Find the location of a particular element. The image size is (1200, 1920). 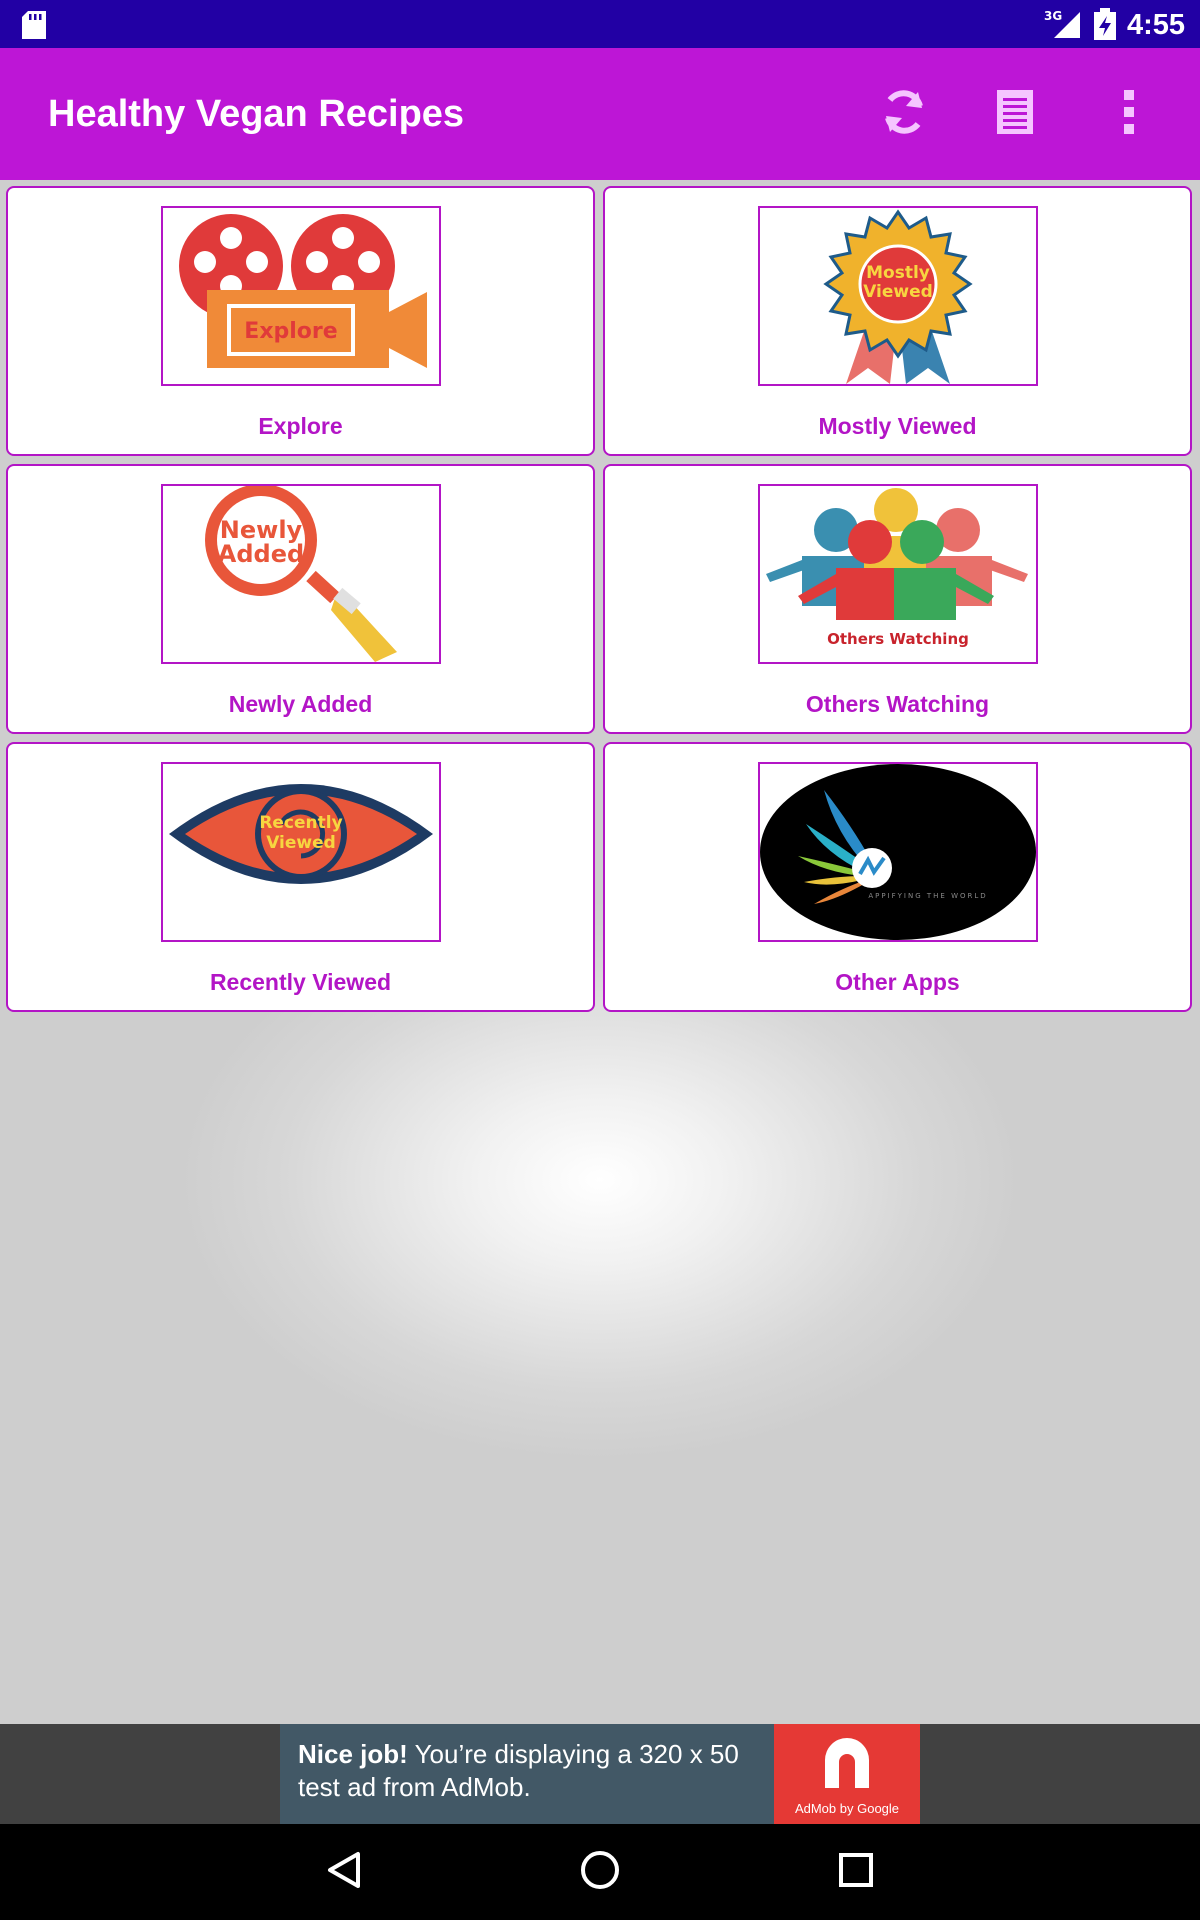

wings-logo-icon: APPIFYING THE WORLD is located at coordinates (898, 852).